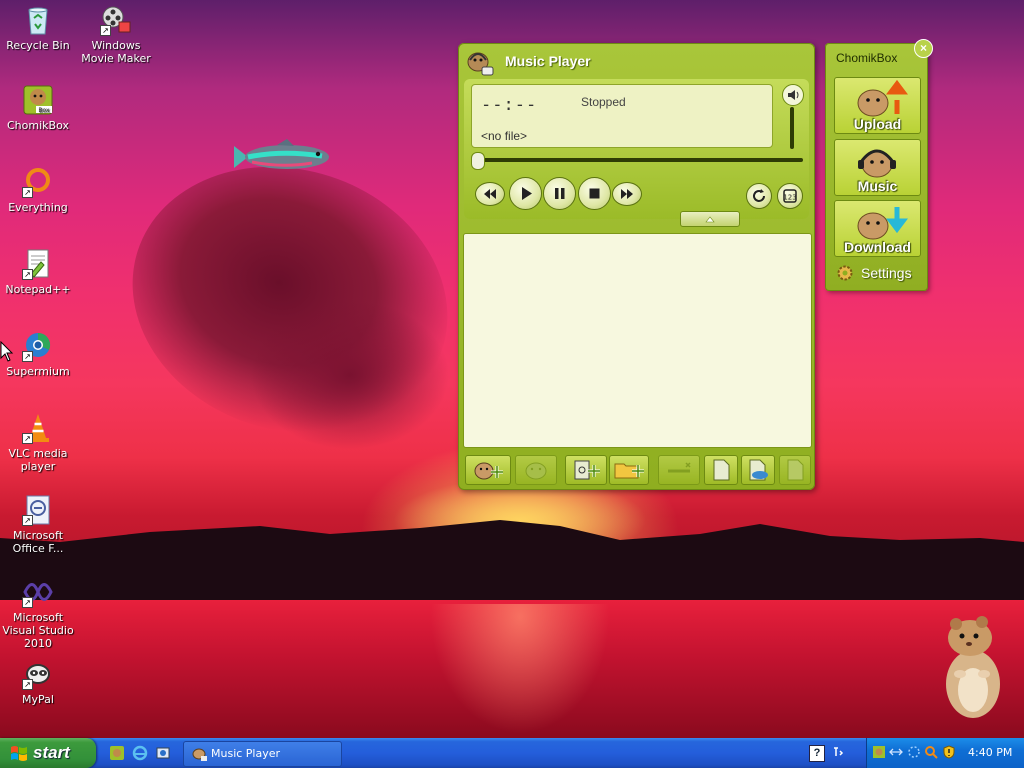 The width and height of the screenshot is (1024, 768). Describe the element at coordinates (480, 64) in the screenshot. I see `chomik-player-logo-icon` at that location.